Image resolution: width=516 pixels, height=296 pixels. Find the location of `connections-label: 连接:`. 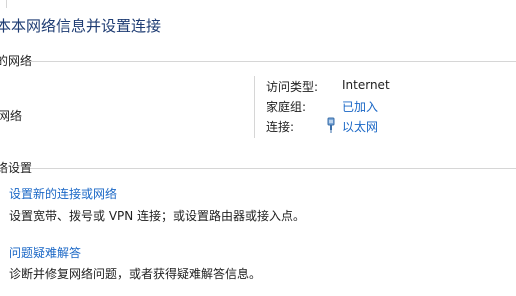

connections-label: 连接: is located at coordinates (280, 127).